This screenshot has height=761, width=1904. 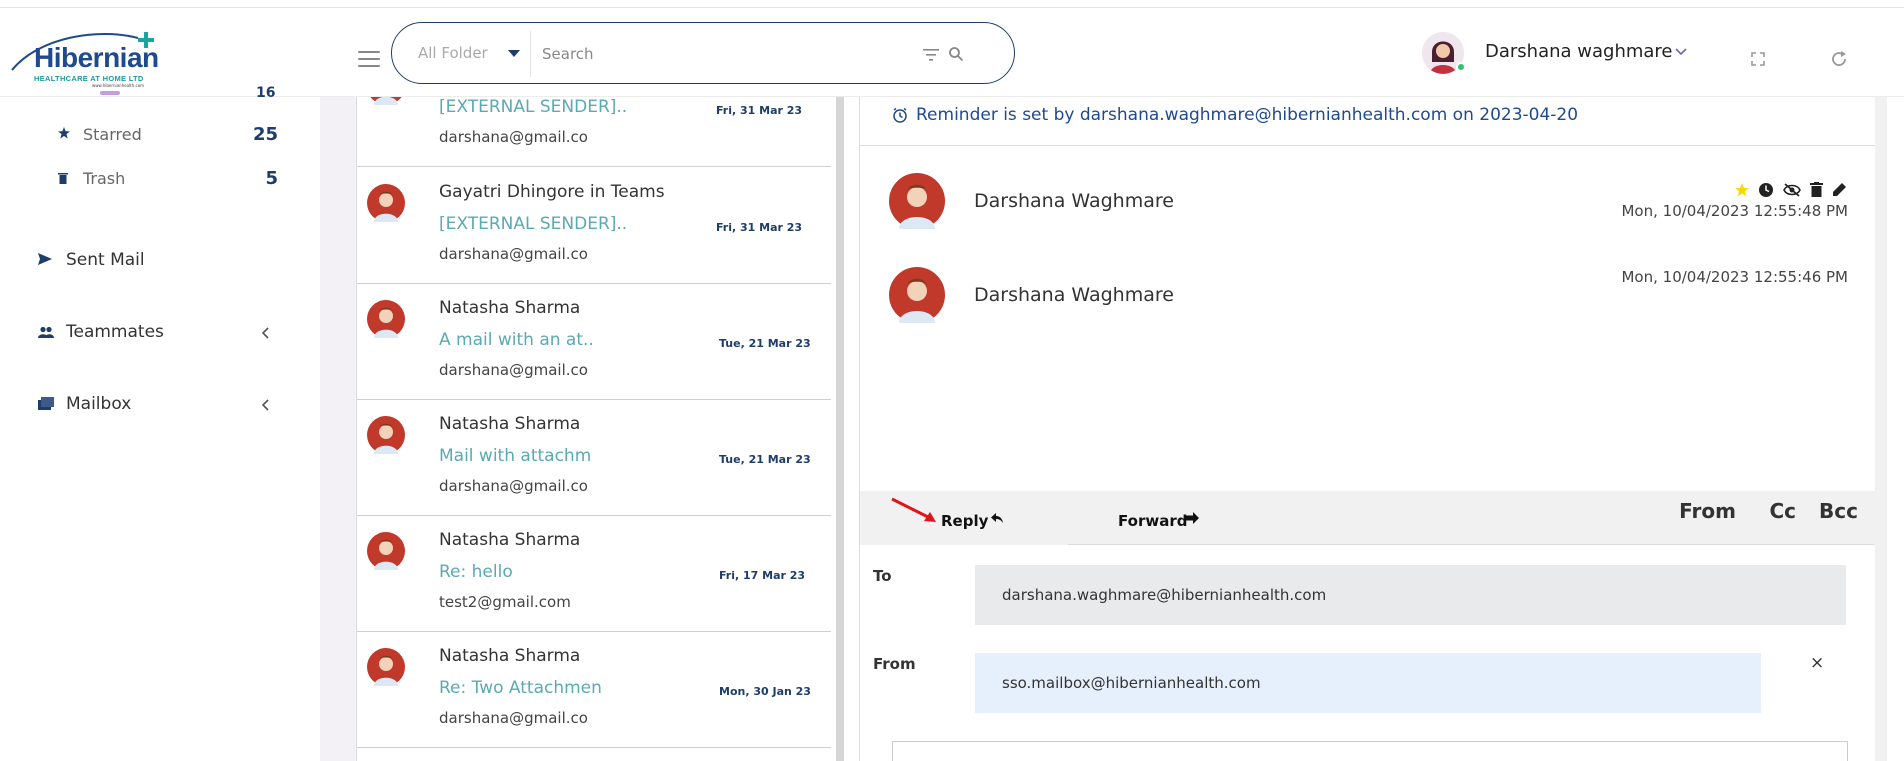 I want to click on mail-subject: A mail with an at.., so click(x=516, y=340).